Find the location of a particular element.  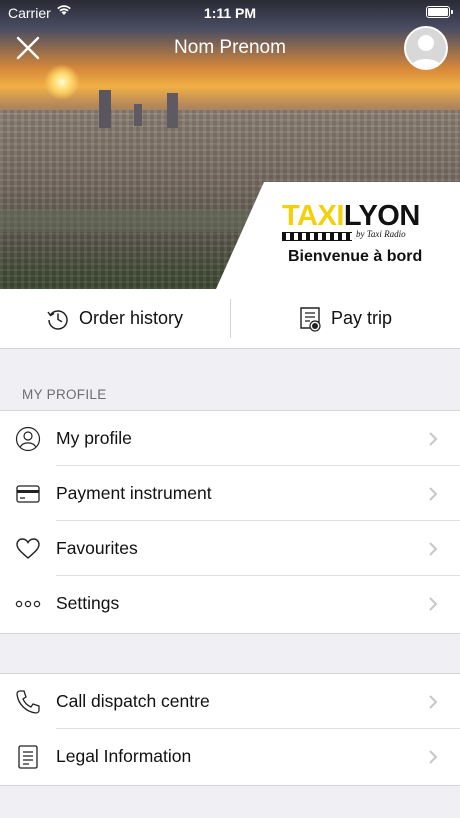

menu-item-call-dispatch: Call dispatch centre is located at coordinates (230, 701).